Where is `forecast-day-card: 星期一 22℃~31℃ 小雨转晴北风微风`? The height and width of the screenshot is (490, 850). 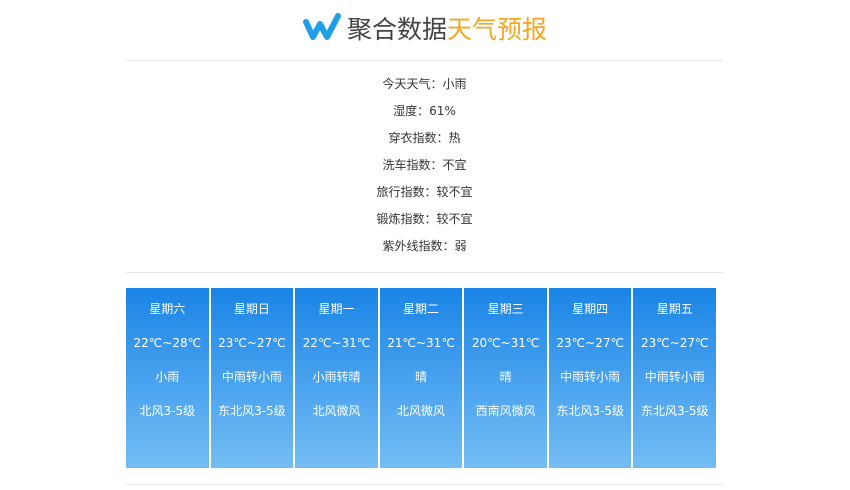 forecast-day-card: 星期一 22℃~31℃ 小雨转晴北风微风 is located at coordinates (336, 378).